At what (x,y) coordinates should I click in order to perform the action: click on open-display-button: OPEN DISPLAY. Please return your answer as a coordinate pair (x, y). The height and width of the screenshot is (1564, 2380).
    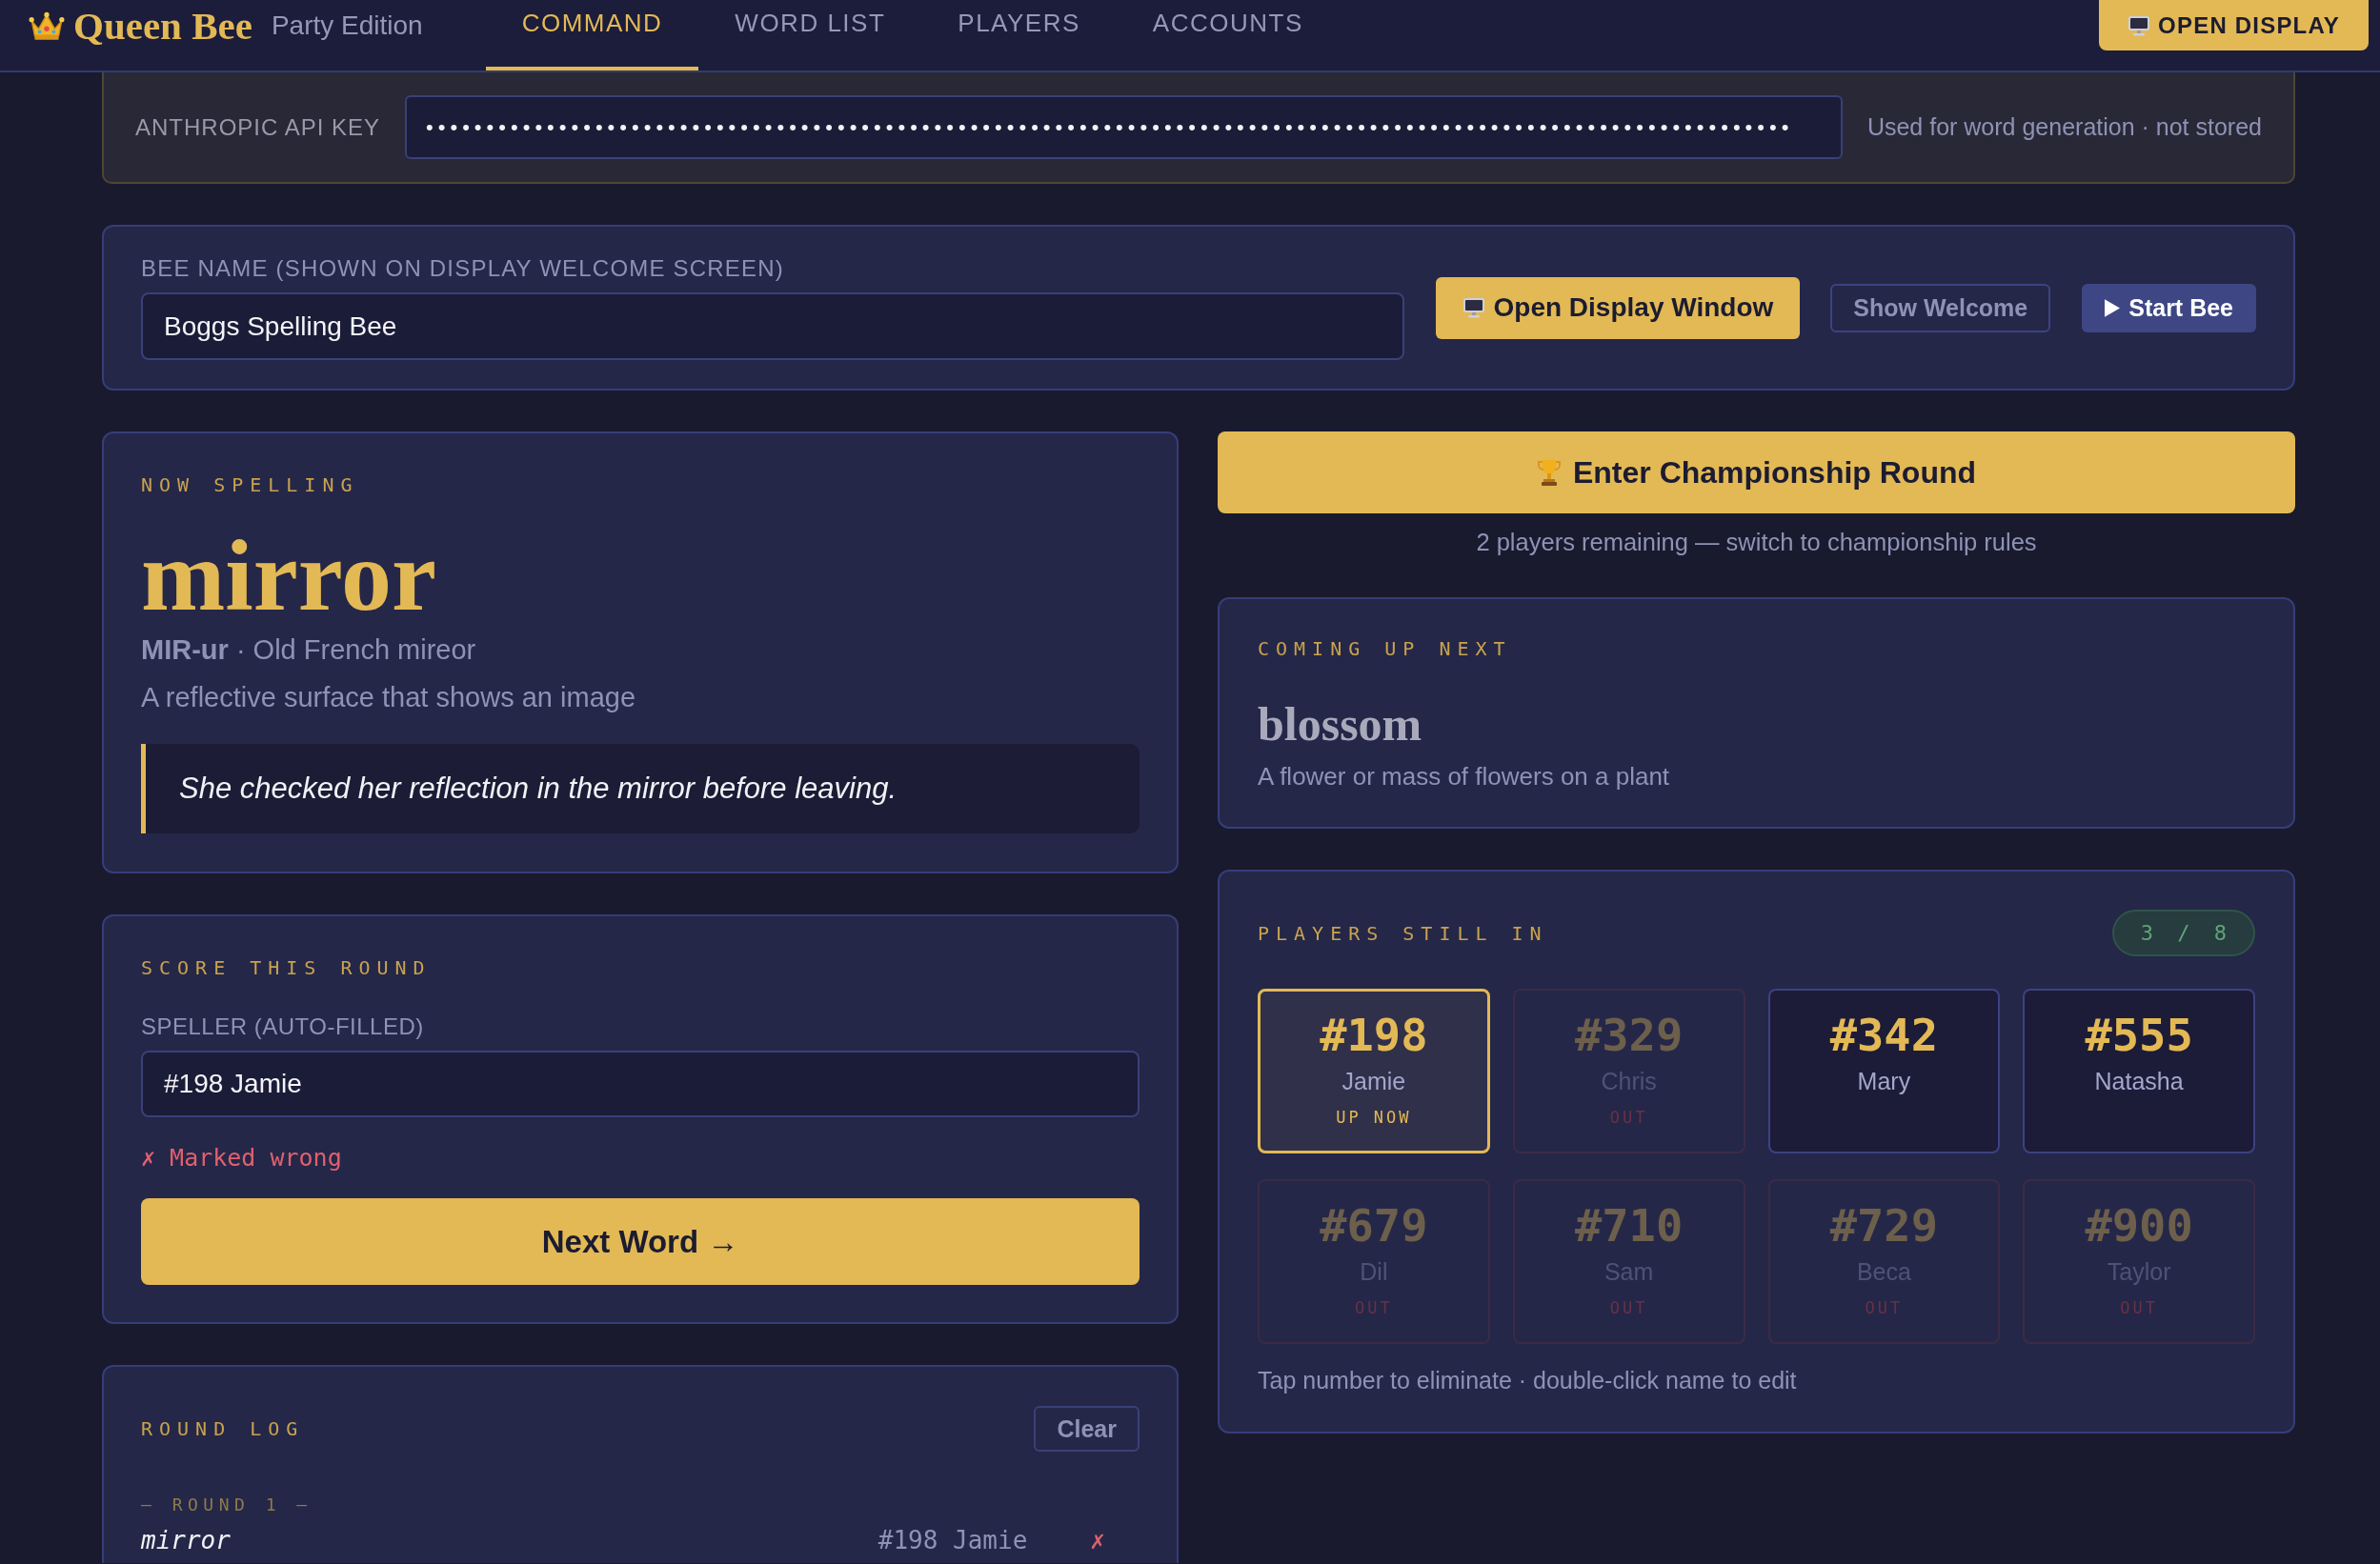
    Looking at the image, I should click on (2234, 25).